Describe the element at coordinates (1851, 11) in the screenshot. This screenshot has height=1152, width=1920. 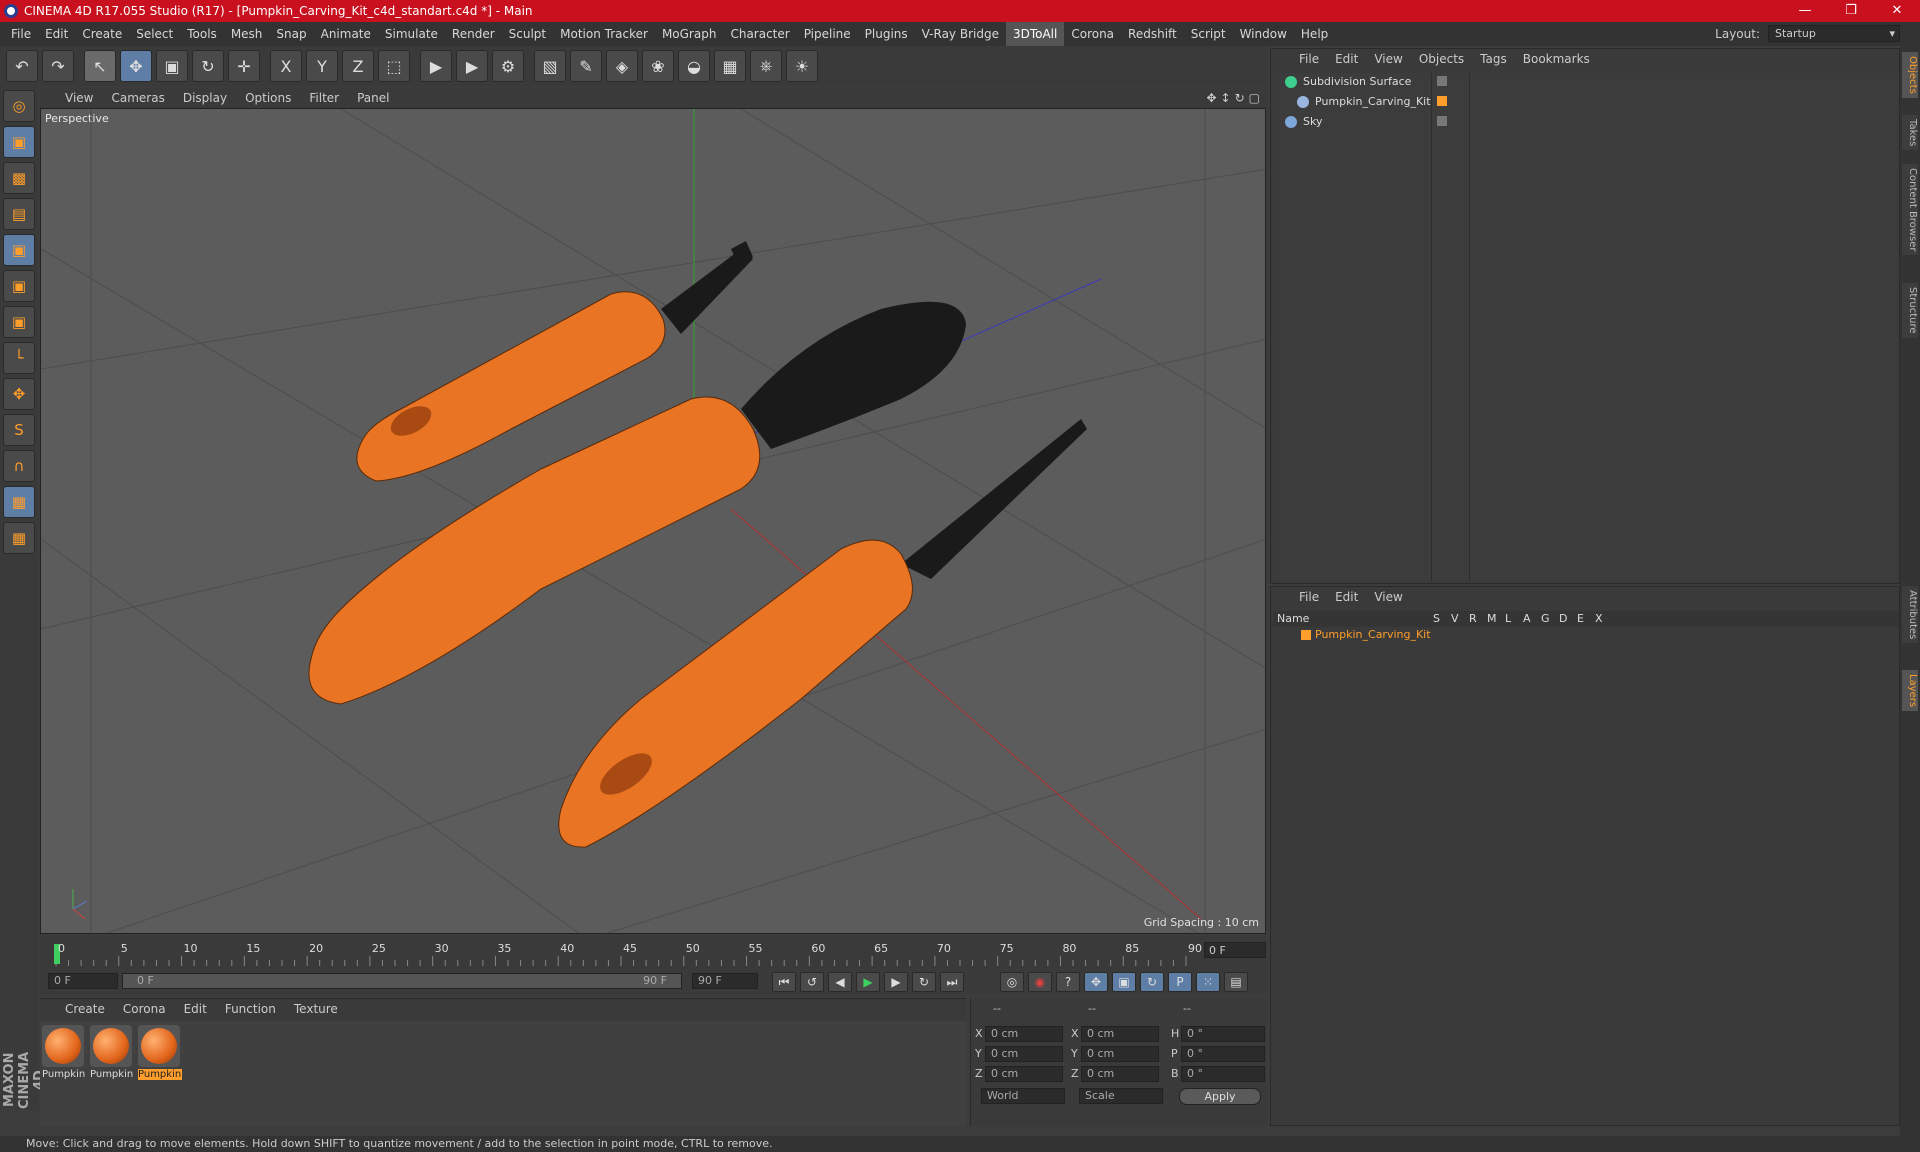
I see `restore-button: ❐` at that location.